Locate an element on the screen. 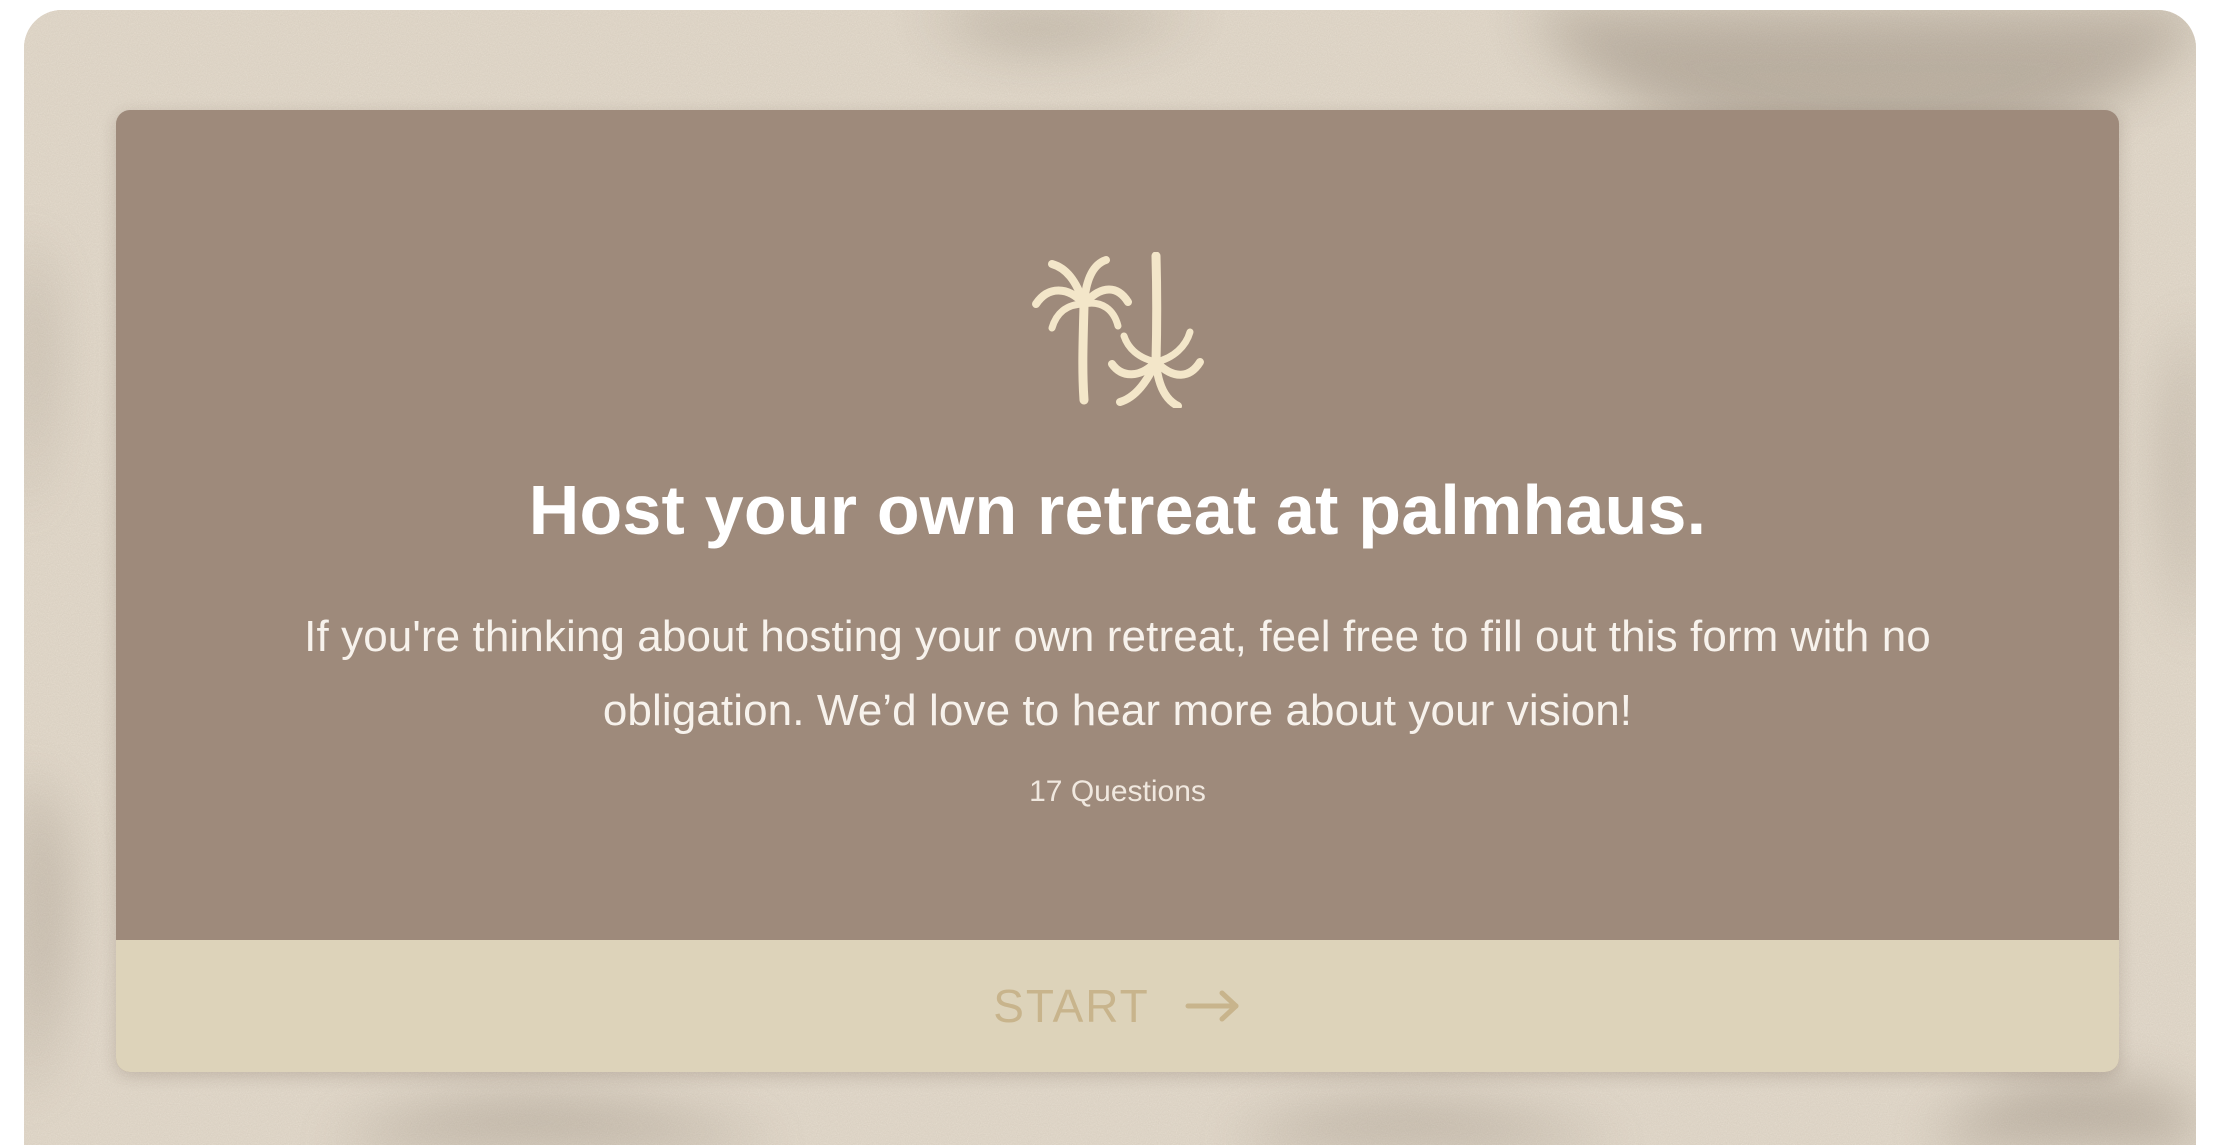 The image size is (2218, 1145). palm-trees-icon is located at coordinates (1118, 330).